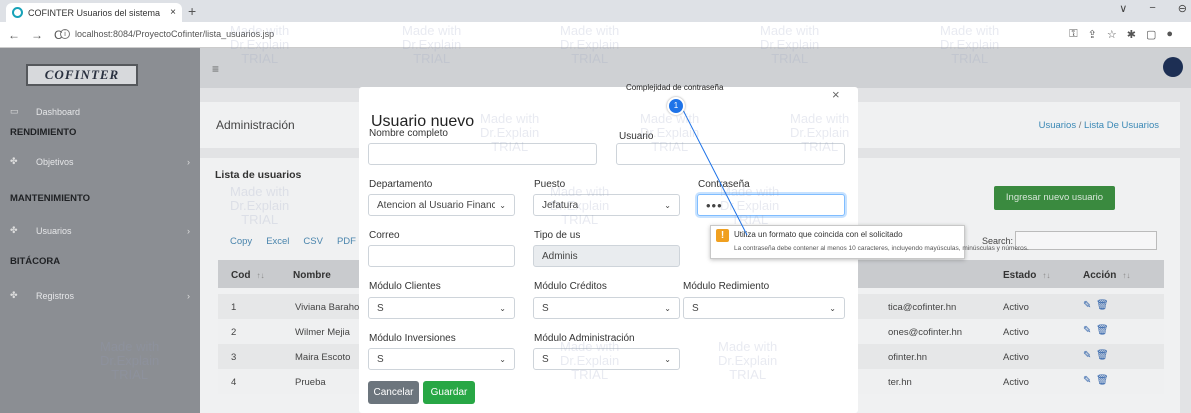 The height and width of the screenshot is (413, 1191). Describe the element at coordinates (636, 136) in the screenshot. I see `label-usuario: Usuario` at that location.